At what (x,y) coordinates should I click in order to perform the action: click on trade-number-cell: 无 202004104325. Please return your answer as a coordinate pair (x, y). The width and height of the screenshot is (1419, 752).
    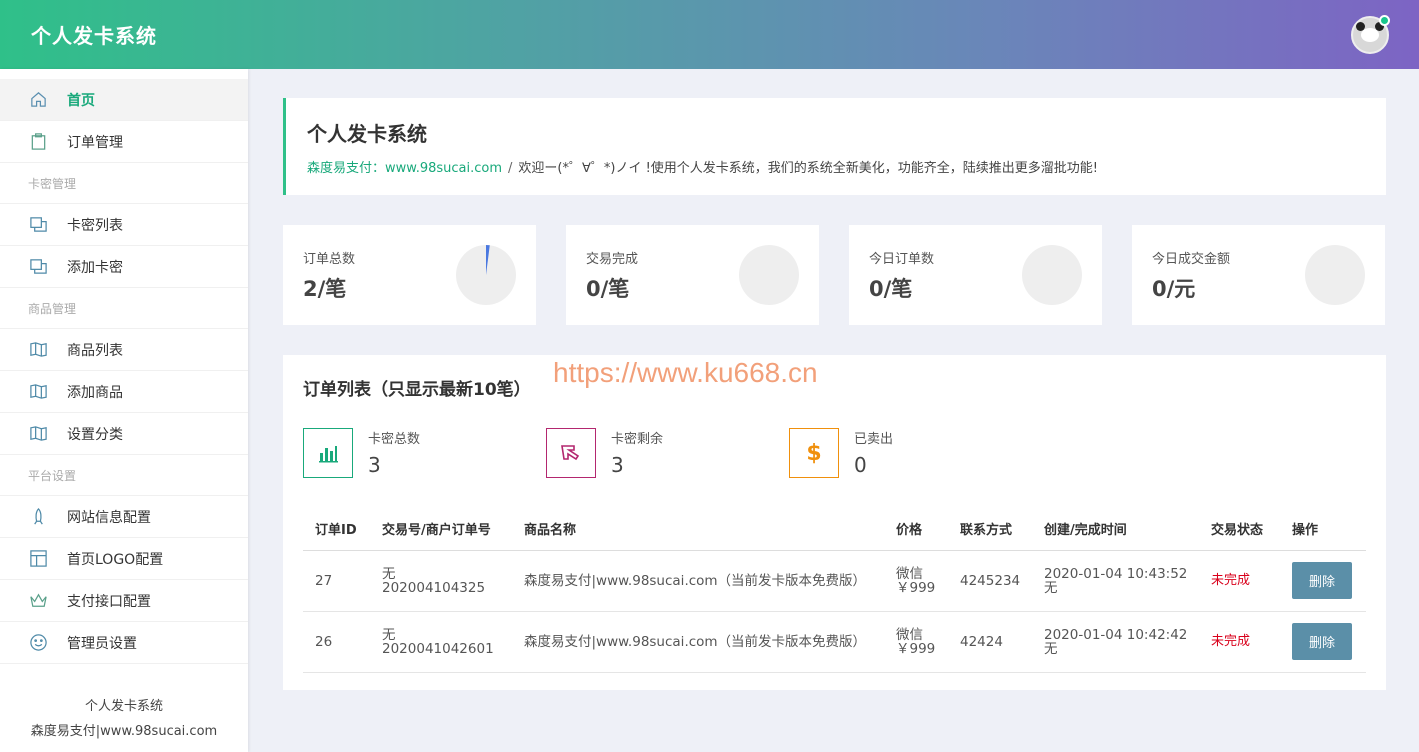
    Looking at the image, I should click on (441, 581).